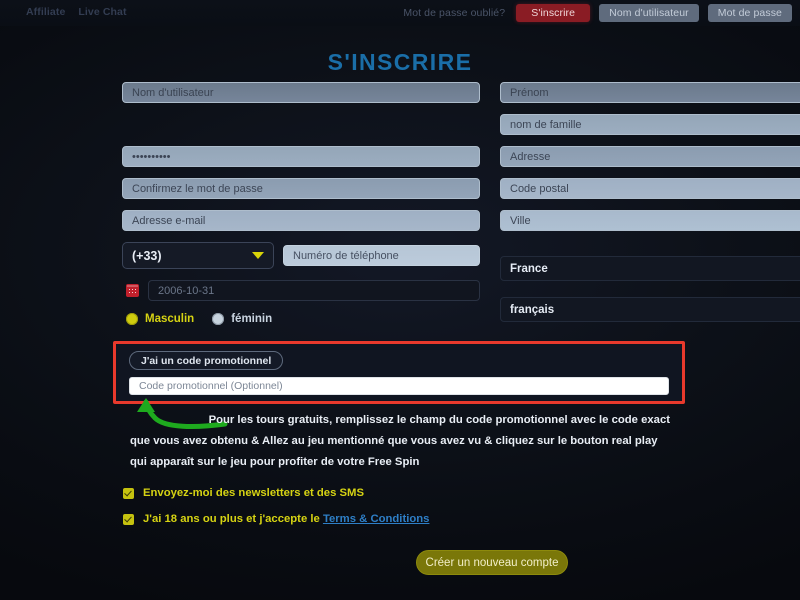 This screenshot has height=600, width=800. What do you see at coordinates (492, 562) in the screenshot?
I see `create-account-button: Créer un nouveau compte` at bounding box center [492, 562].